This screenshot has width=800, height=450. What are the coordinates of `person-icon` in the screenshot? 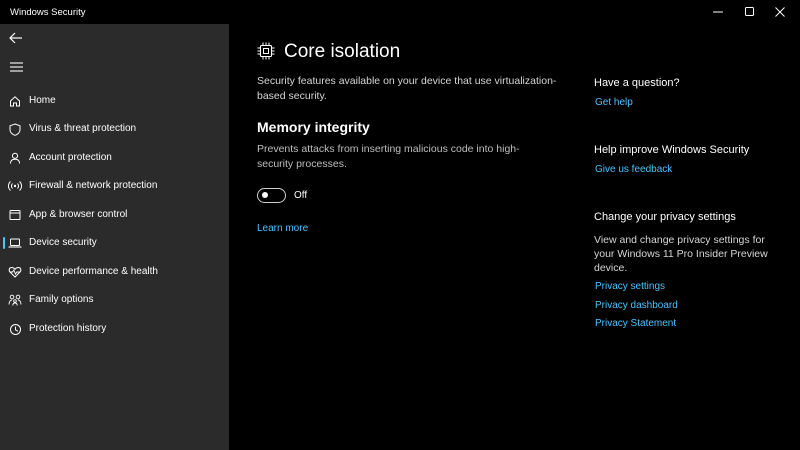 It's located at (15, 158).